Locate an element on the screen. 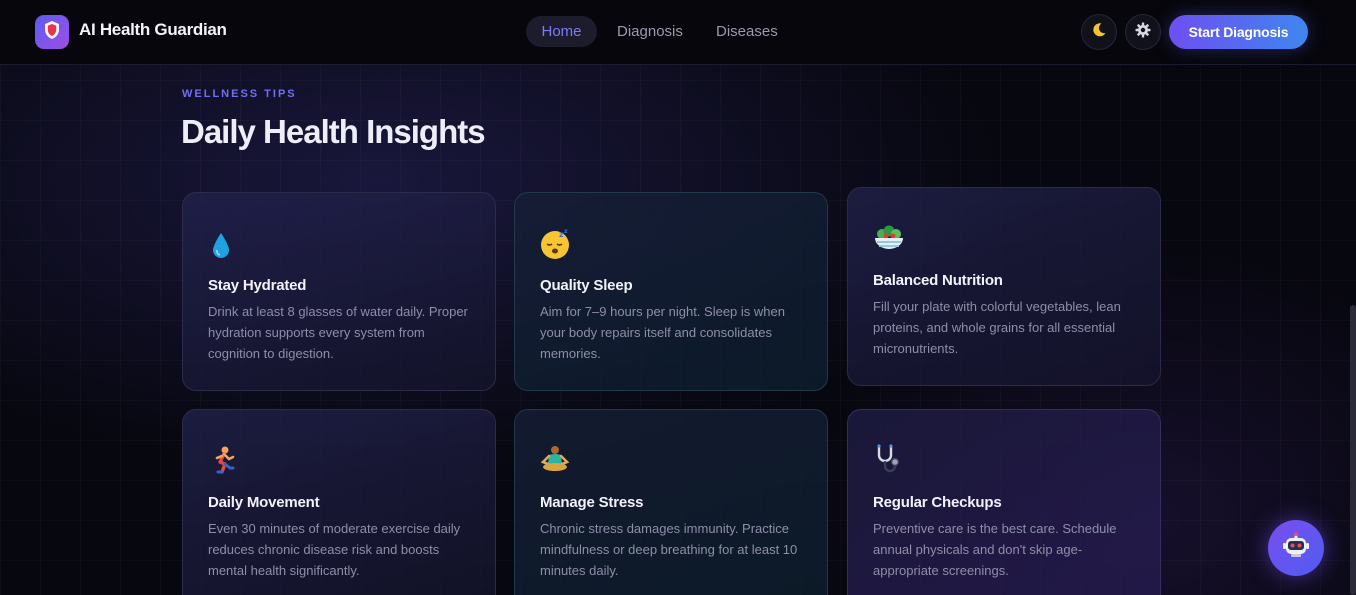  chat-assistant-button is located at coordinates (1296, 548).